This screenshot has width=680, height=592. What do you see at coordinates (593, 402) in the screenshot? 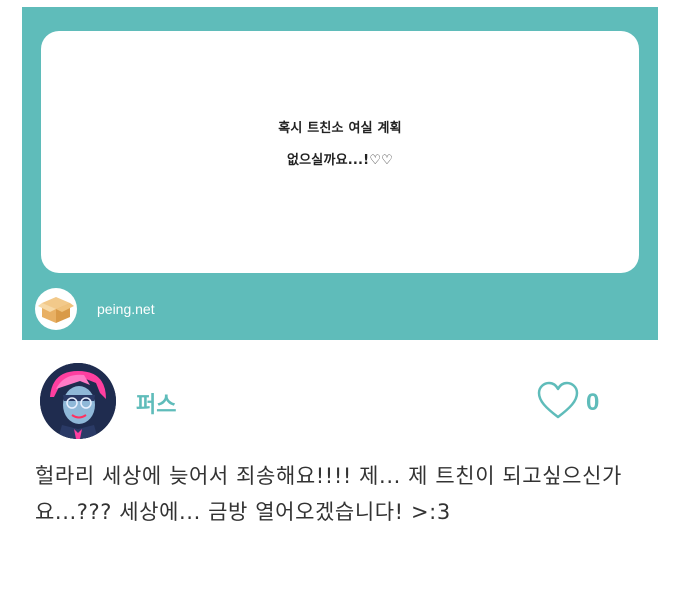
I see `like-count: 0` at bounding box center [593, 402].